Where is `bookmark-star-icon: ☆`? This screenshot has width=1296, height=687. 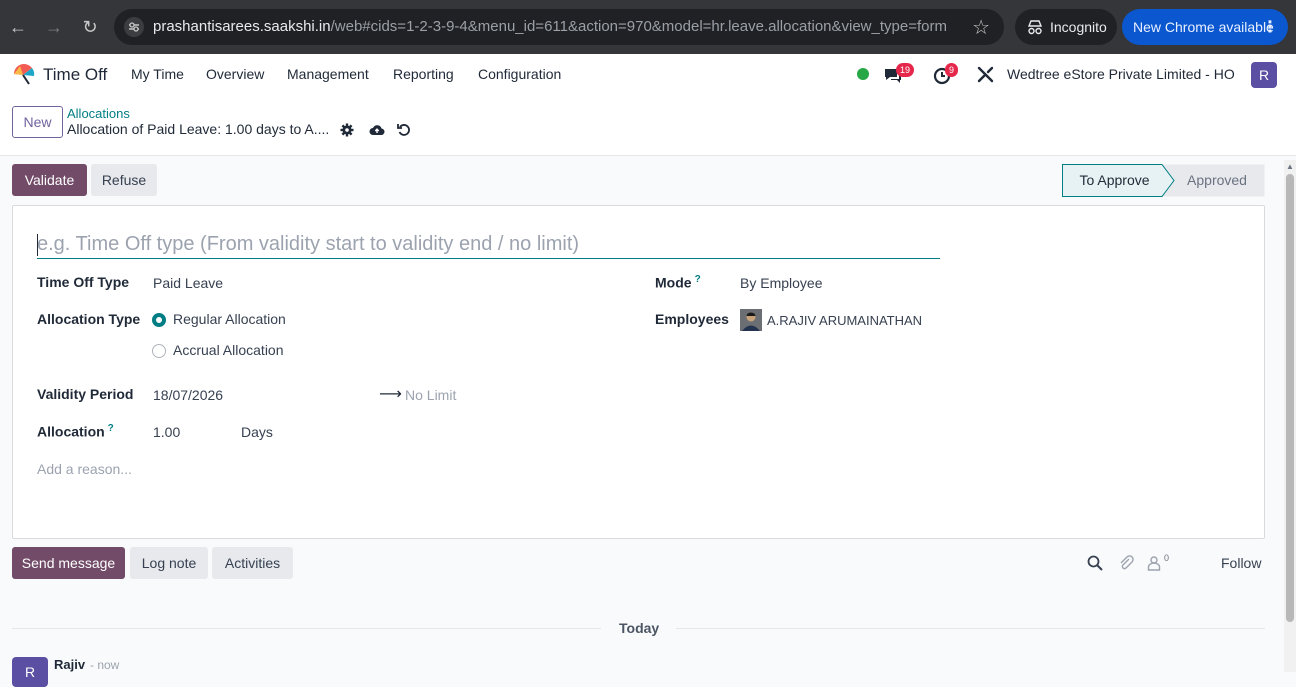
bookmark-star-icon: ☆ is located at coordinates (981, 27).